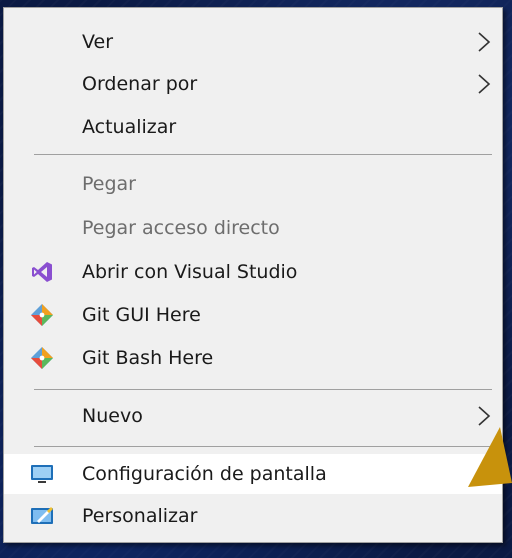 This screenshot has width=512, height=558. Describe the element at coordinates (42, 272) in the screenshot. I see `visual-studio-icon` at that location.